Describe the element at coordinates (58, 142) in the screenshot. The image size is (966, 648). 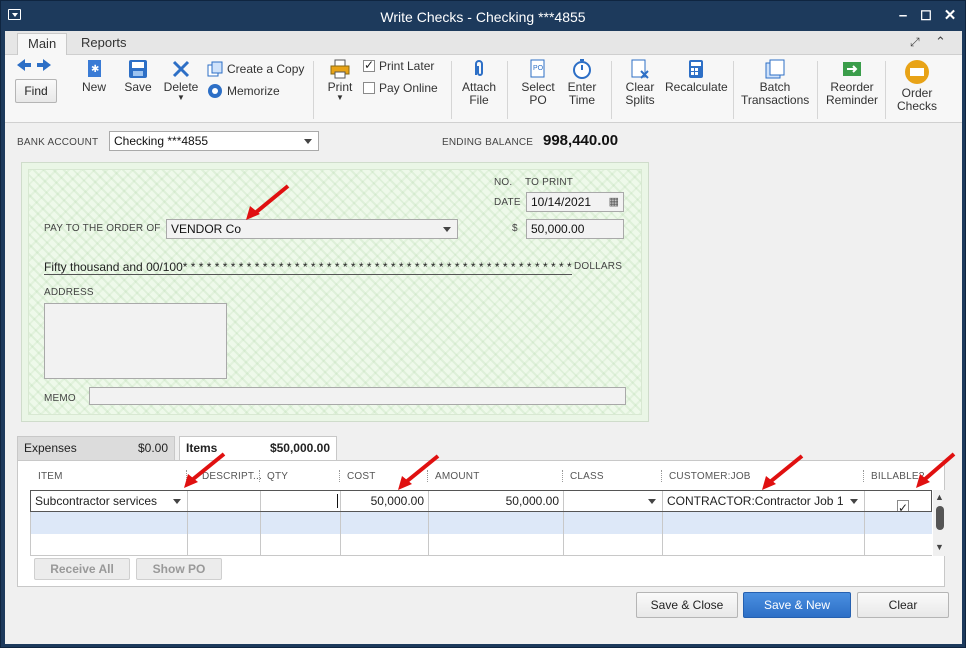
I see `bank-account-label: BANK ACCOUNT` at that location.